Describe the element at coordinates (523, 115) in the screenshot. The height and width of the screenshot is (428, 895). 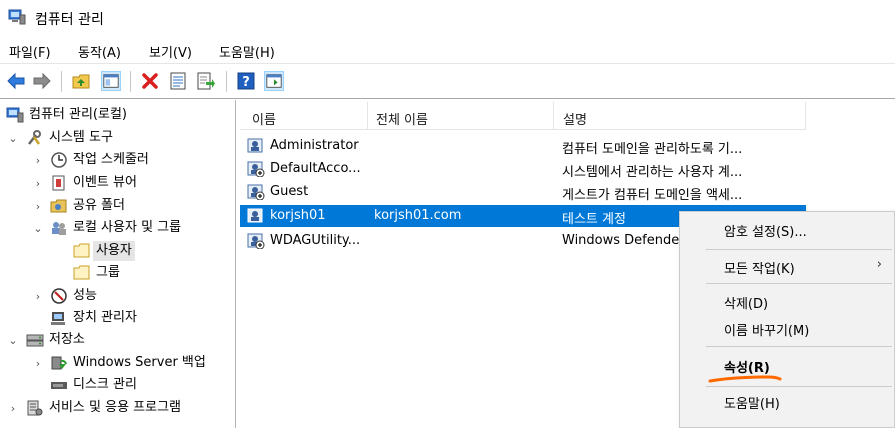
I see `column-header: 이름 전체 이름 설명` at that location.